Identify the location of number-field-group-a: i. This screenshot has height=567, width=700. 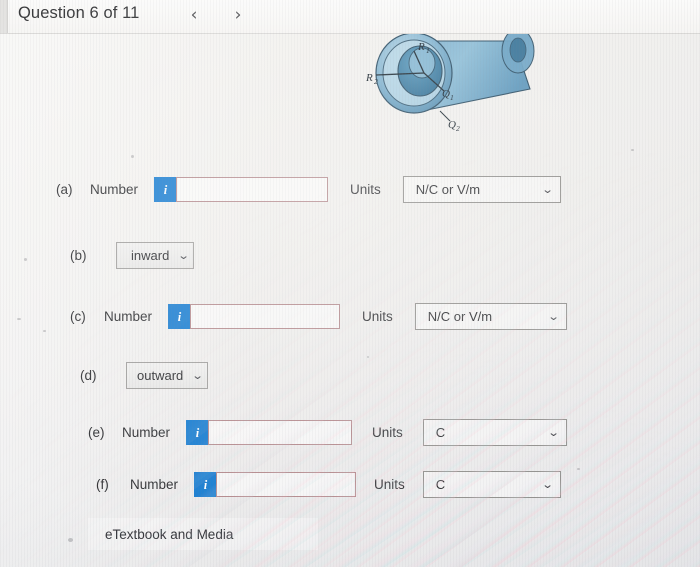
(241, 189).